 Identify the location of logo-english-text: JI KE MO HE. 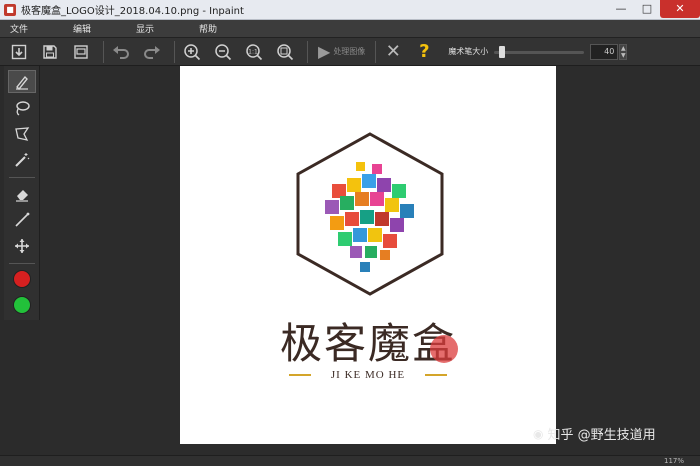
(368, 375).